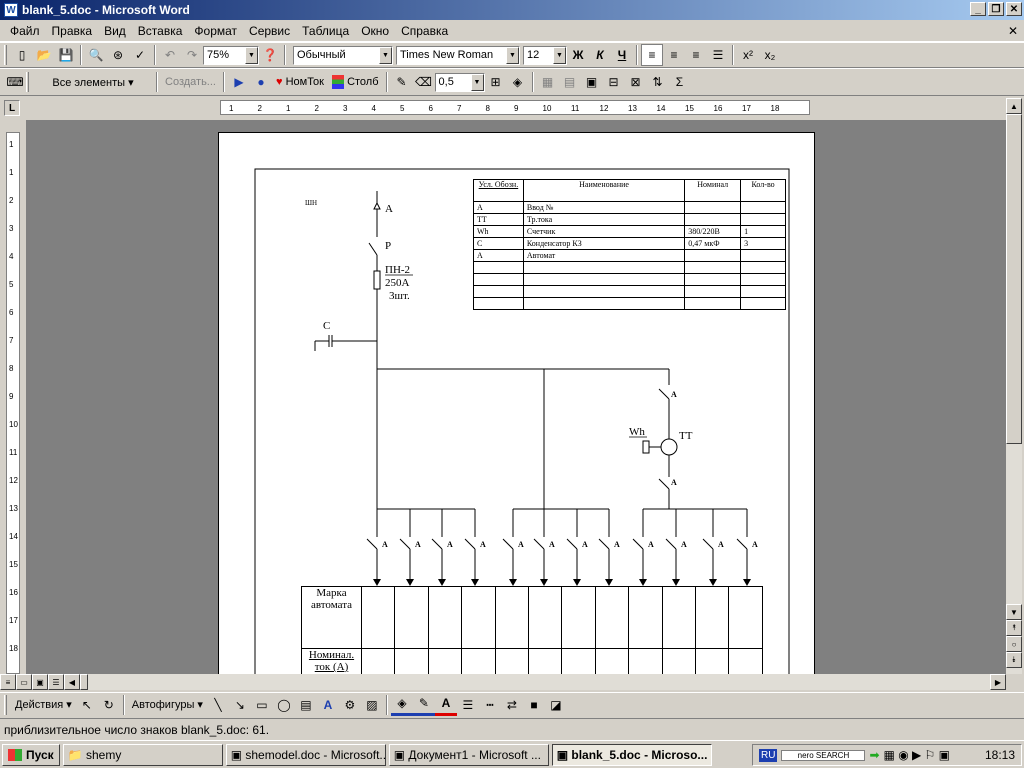 The width and height of the screenshot is (1024, 768). What do you see at coordinates (142, 754) in the screenshot?
I see `task-shemy: 📁 shemy` at bounding box center [142, 754].